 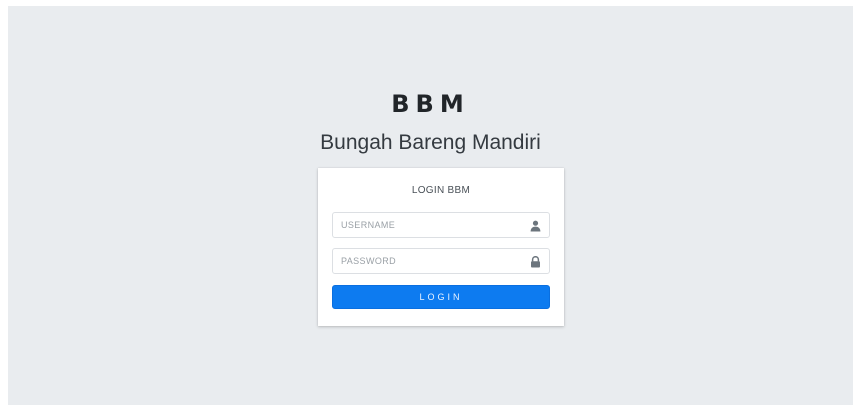 I want to click on brand-logo: BBM, so click(x=430, y=104).